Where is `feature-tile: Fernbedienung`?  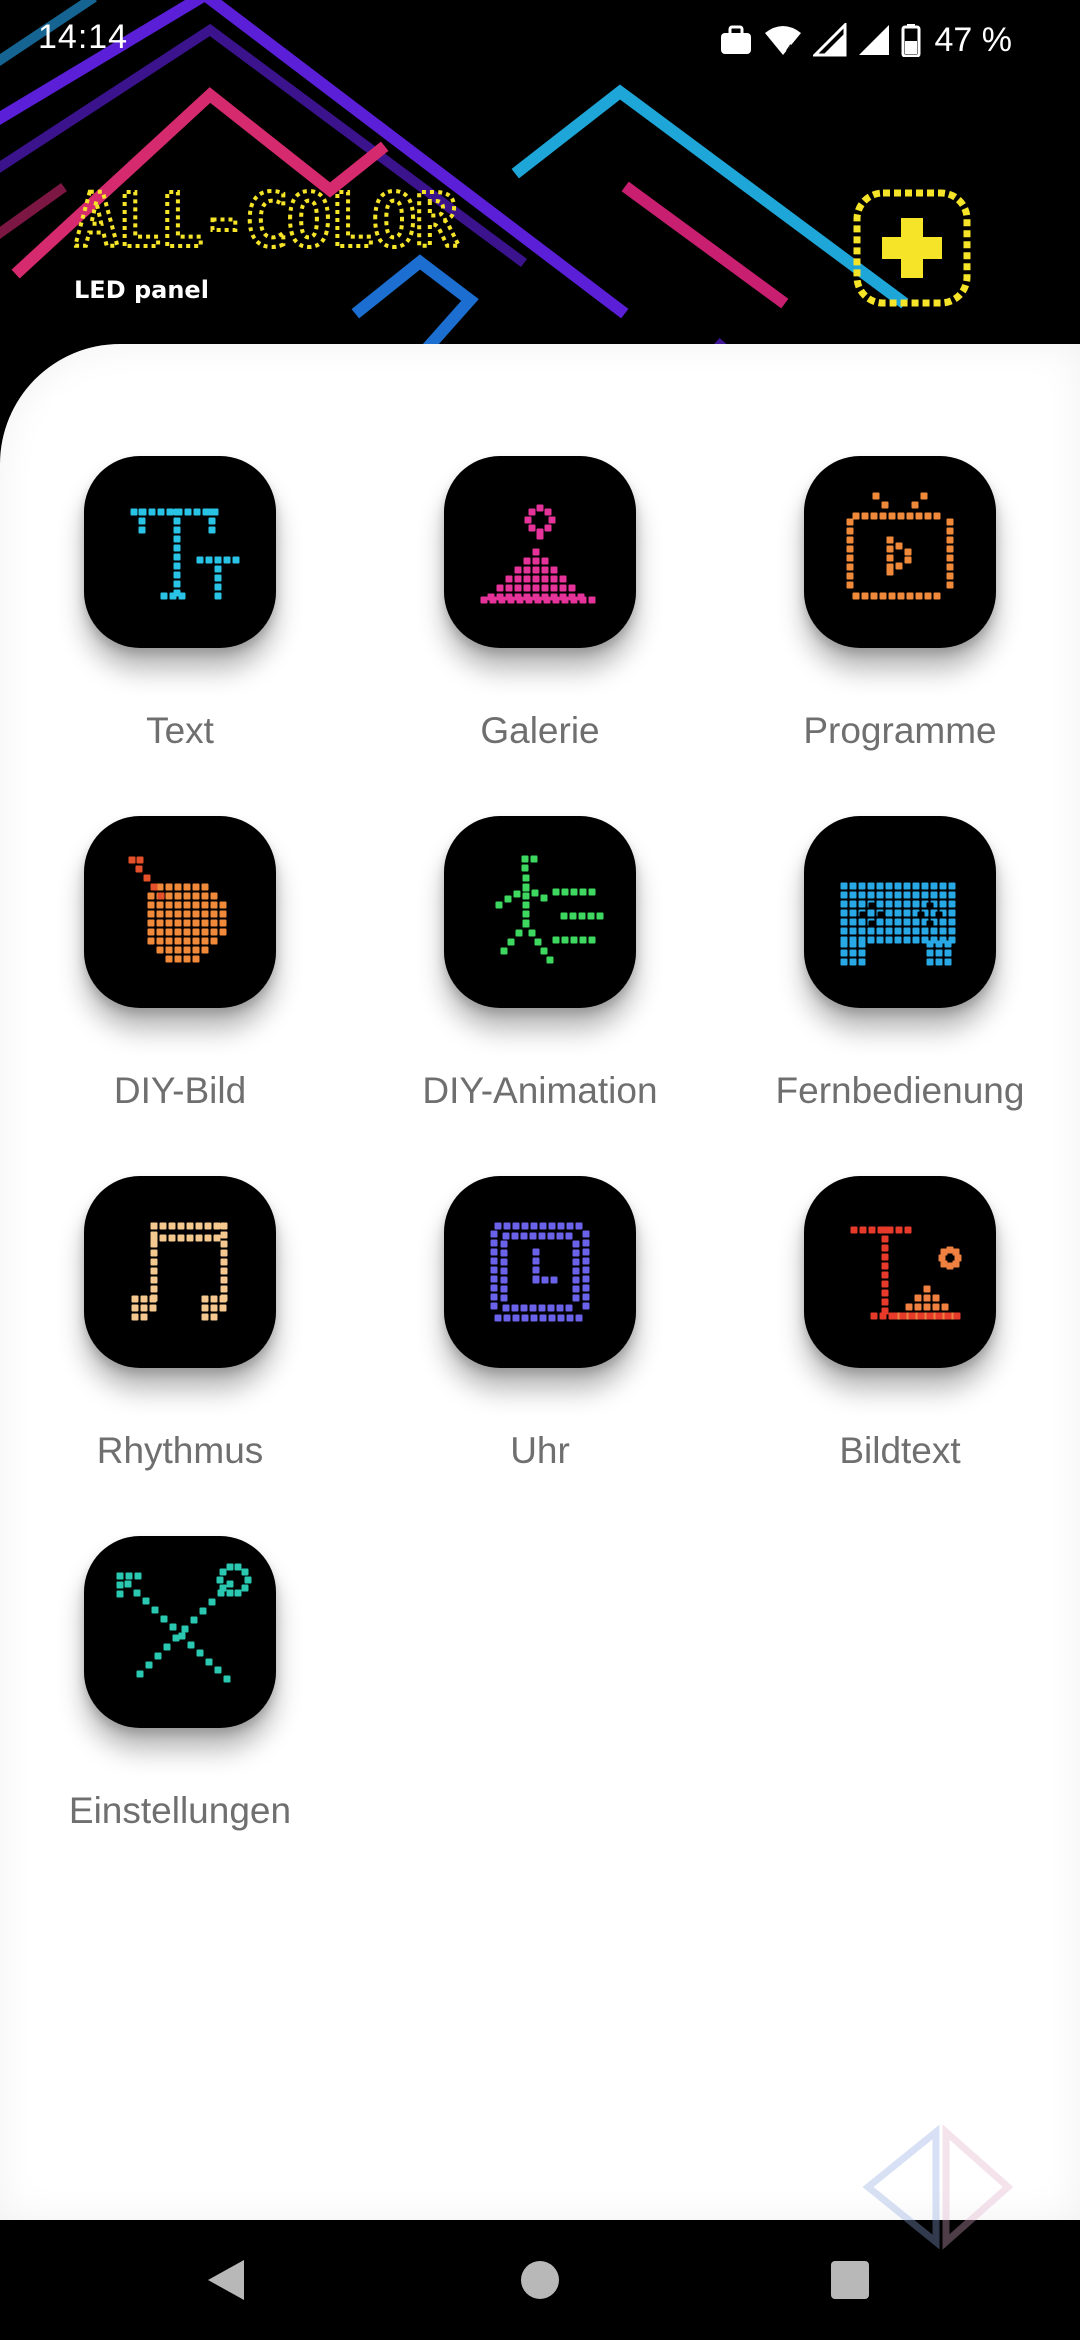
feature-tile: Fernbedienung is located at coordinates (900, 907).